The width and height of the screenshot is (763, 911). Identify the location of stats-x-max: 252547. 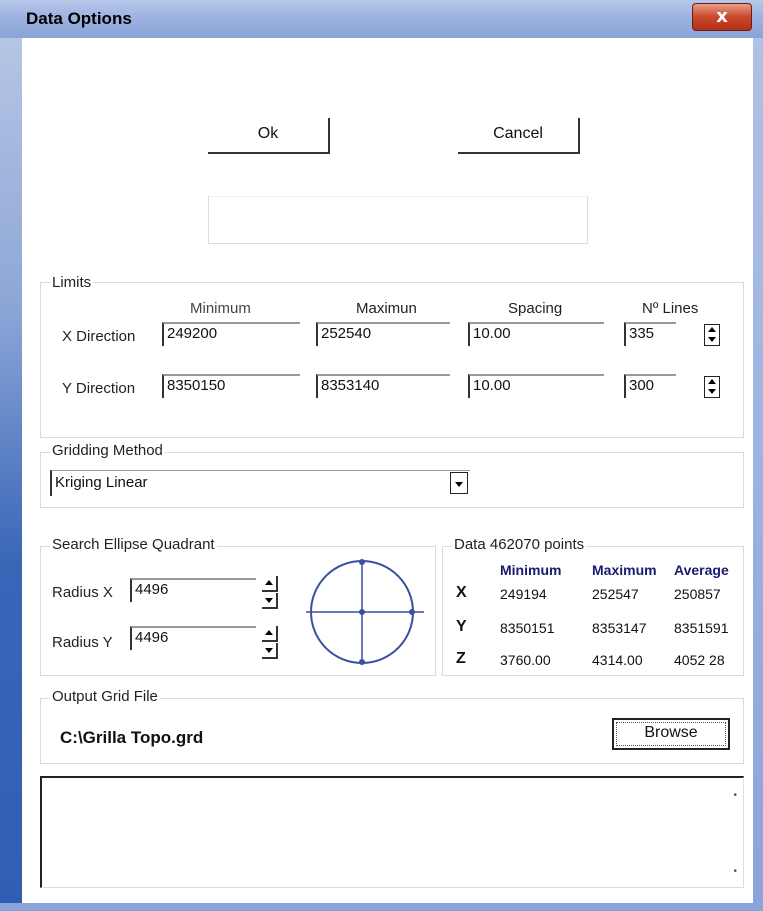
(615, 594).